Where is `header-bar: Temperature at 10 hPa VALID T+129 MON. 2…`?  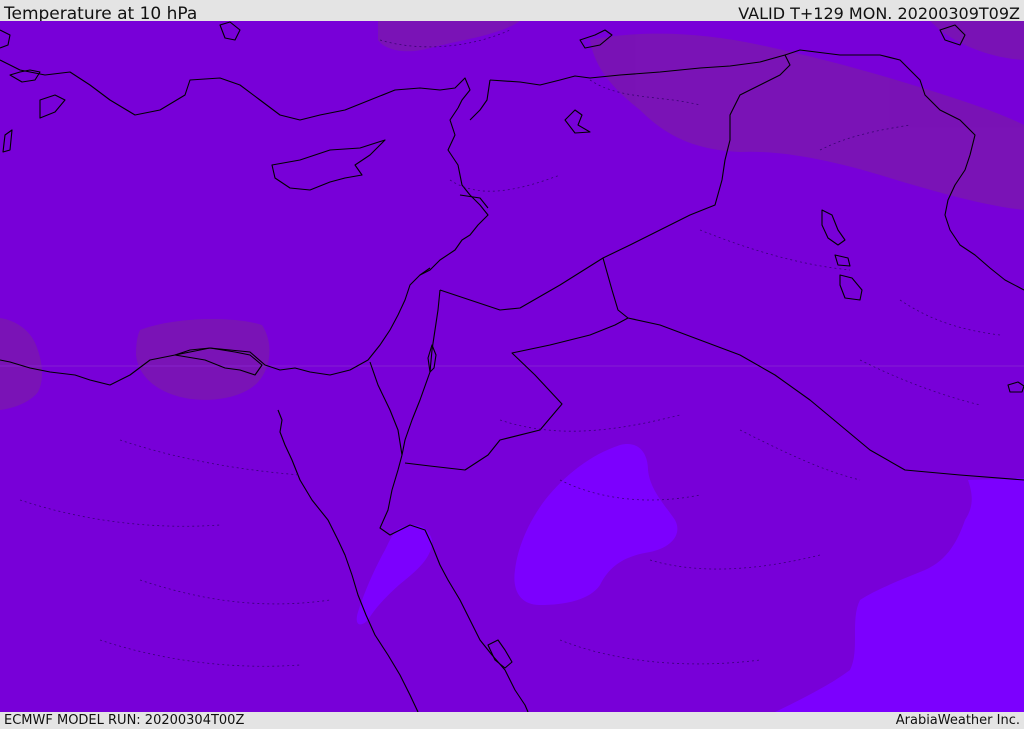 header-bar: Temperature at 10 hPa VALID T+129 MON. 2… is located at coordinates (512, 12).